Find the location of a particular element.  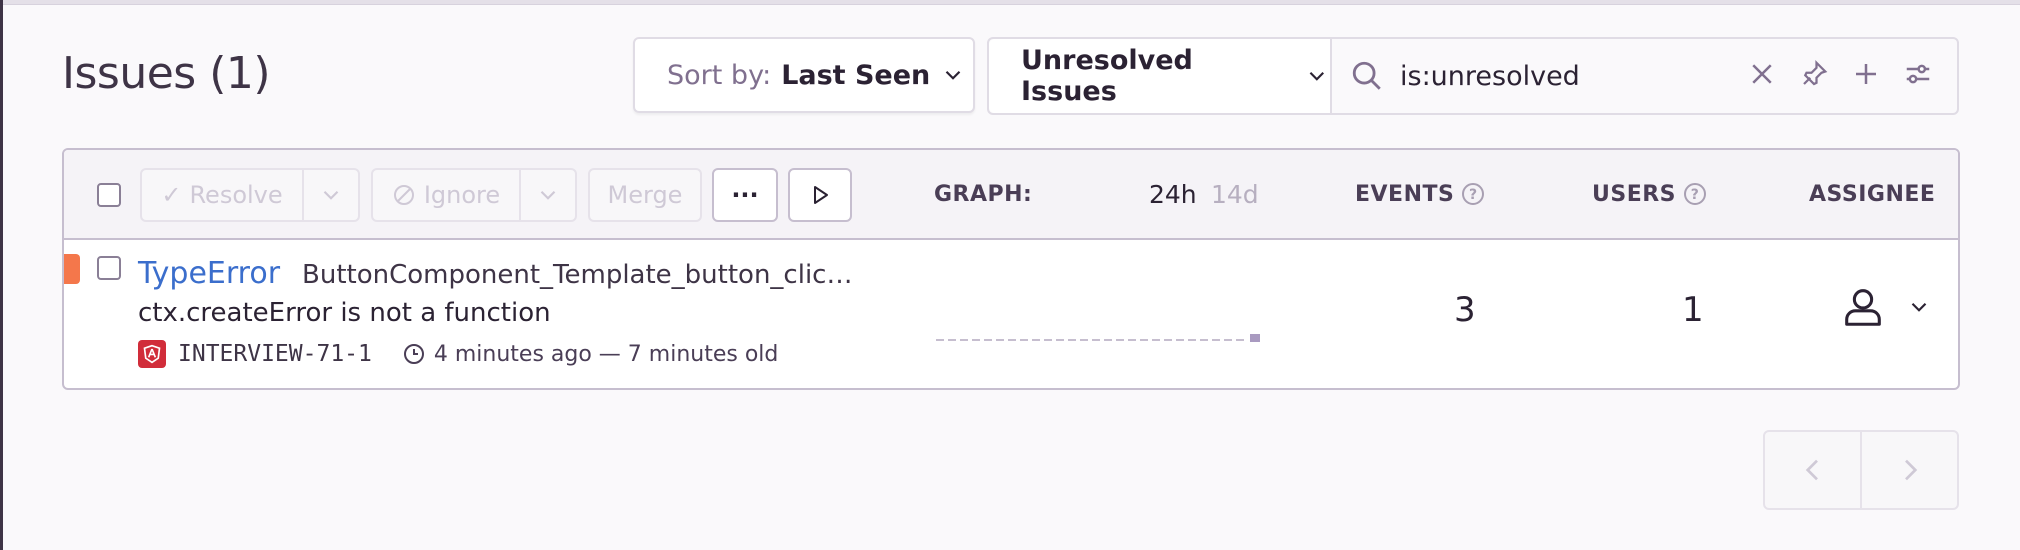

merge-label: Merge is located at coordinates (645, 195).